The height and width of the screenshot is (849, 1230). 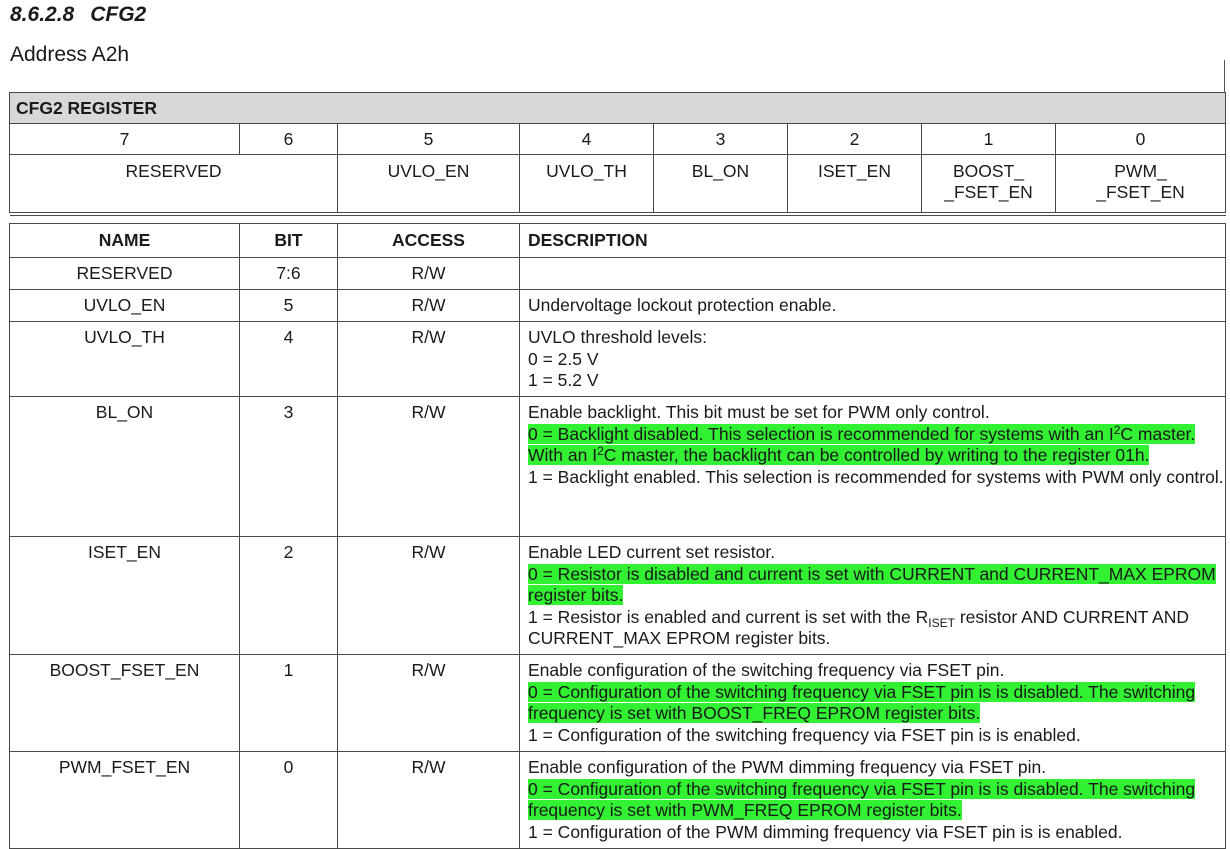 What do you see at coordinates (1140, 171) in the screenshot?
I see `field-line: PWM_` at bounding box center [1140, 171].